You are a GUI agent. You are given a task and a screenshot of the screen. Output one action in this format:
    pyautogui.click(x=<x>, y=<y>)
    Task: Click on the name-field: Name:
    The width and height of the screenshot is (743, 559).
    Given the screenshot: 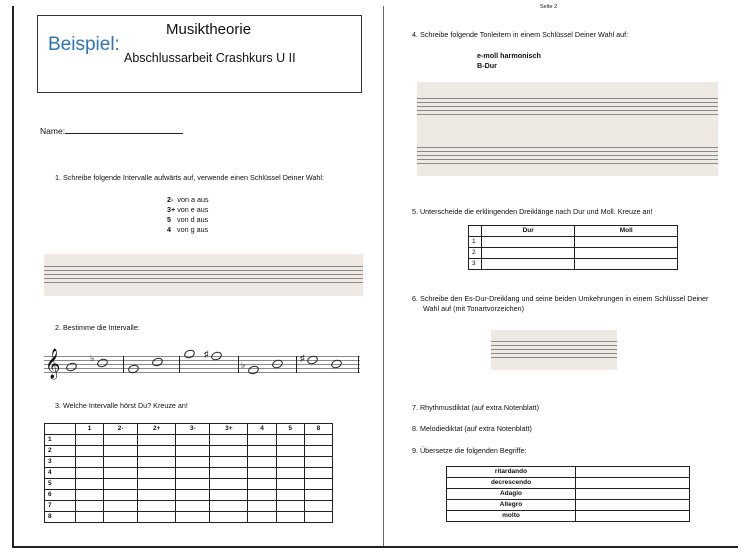 What is the action you would take?
    pyautogui.click(x=112, y=131)
    